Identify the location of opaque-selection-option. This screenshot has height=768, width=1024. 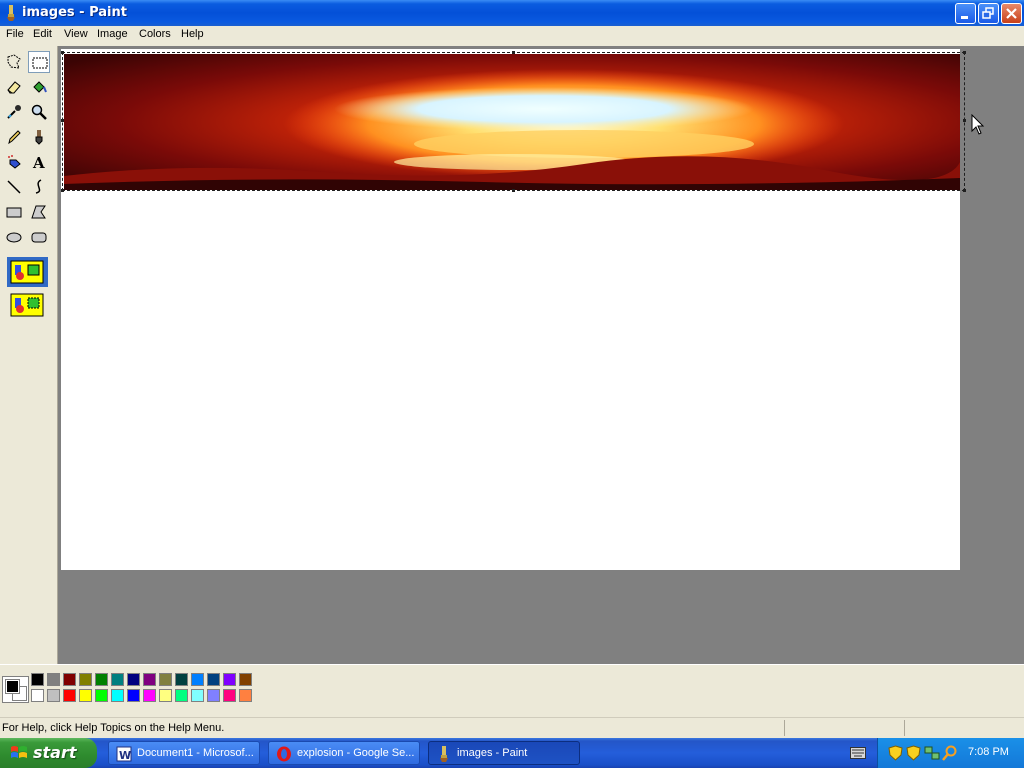
(27, 272).